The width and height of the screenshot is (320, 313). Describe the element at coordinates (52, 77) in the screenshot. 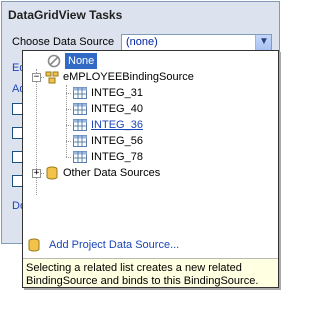

I see `binding-source-icon` at that location.